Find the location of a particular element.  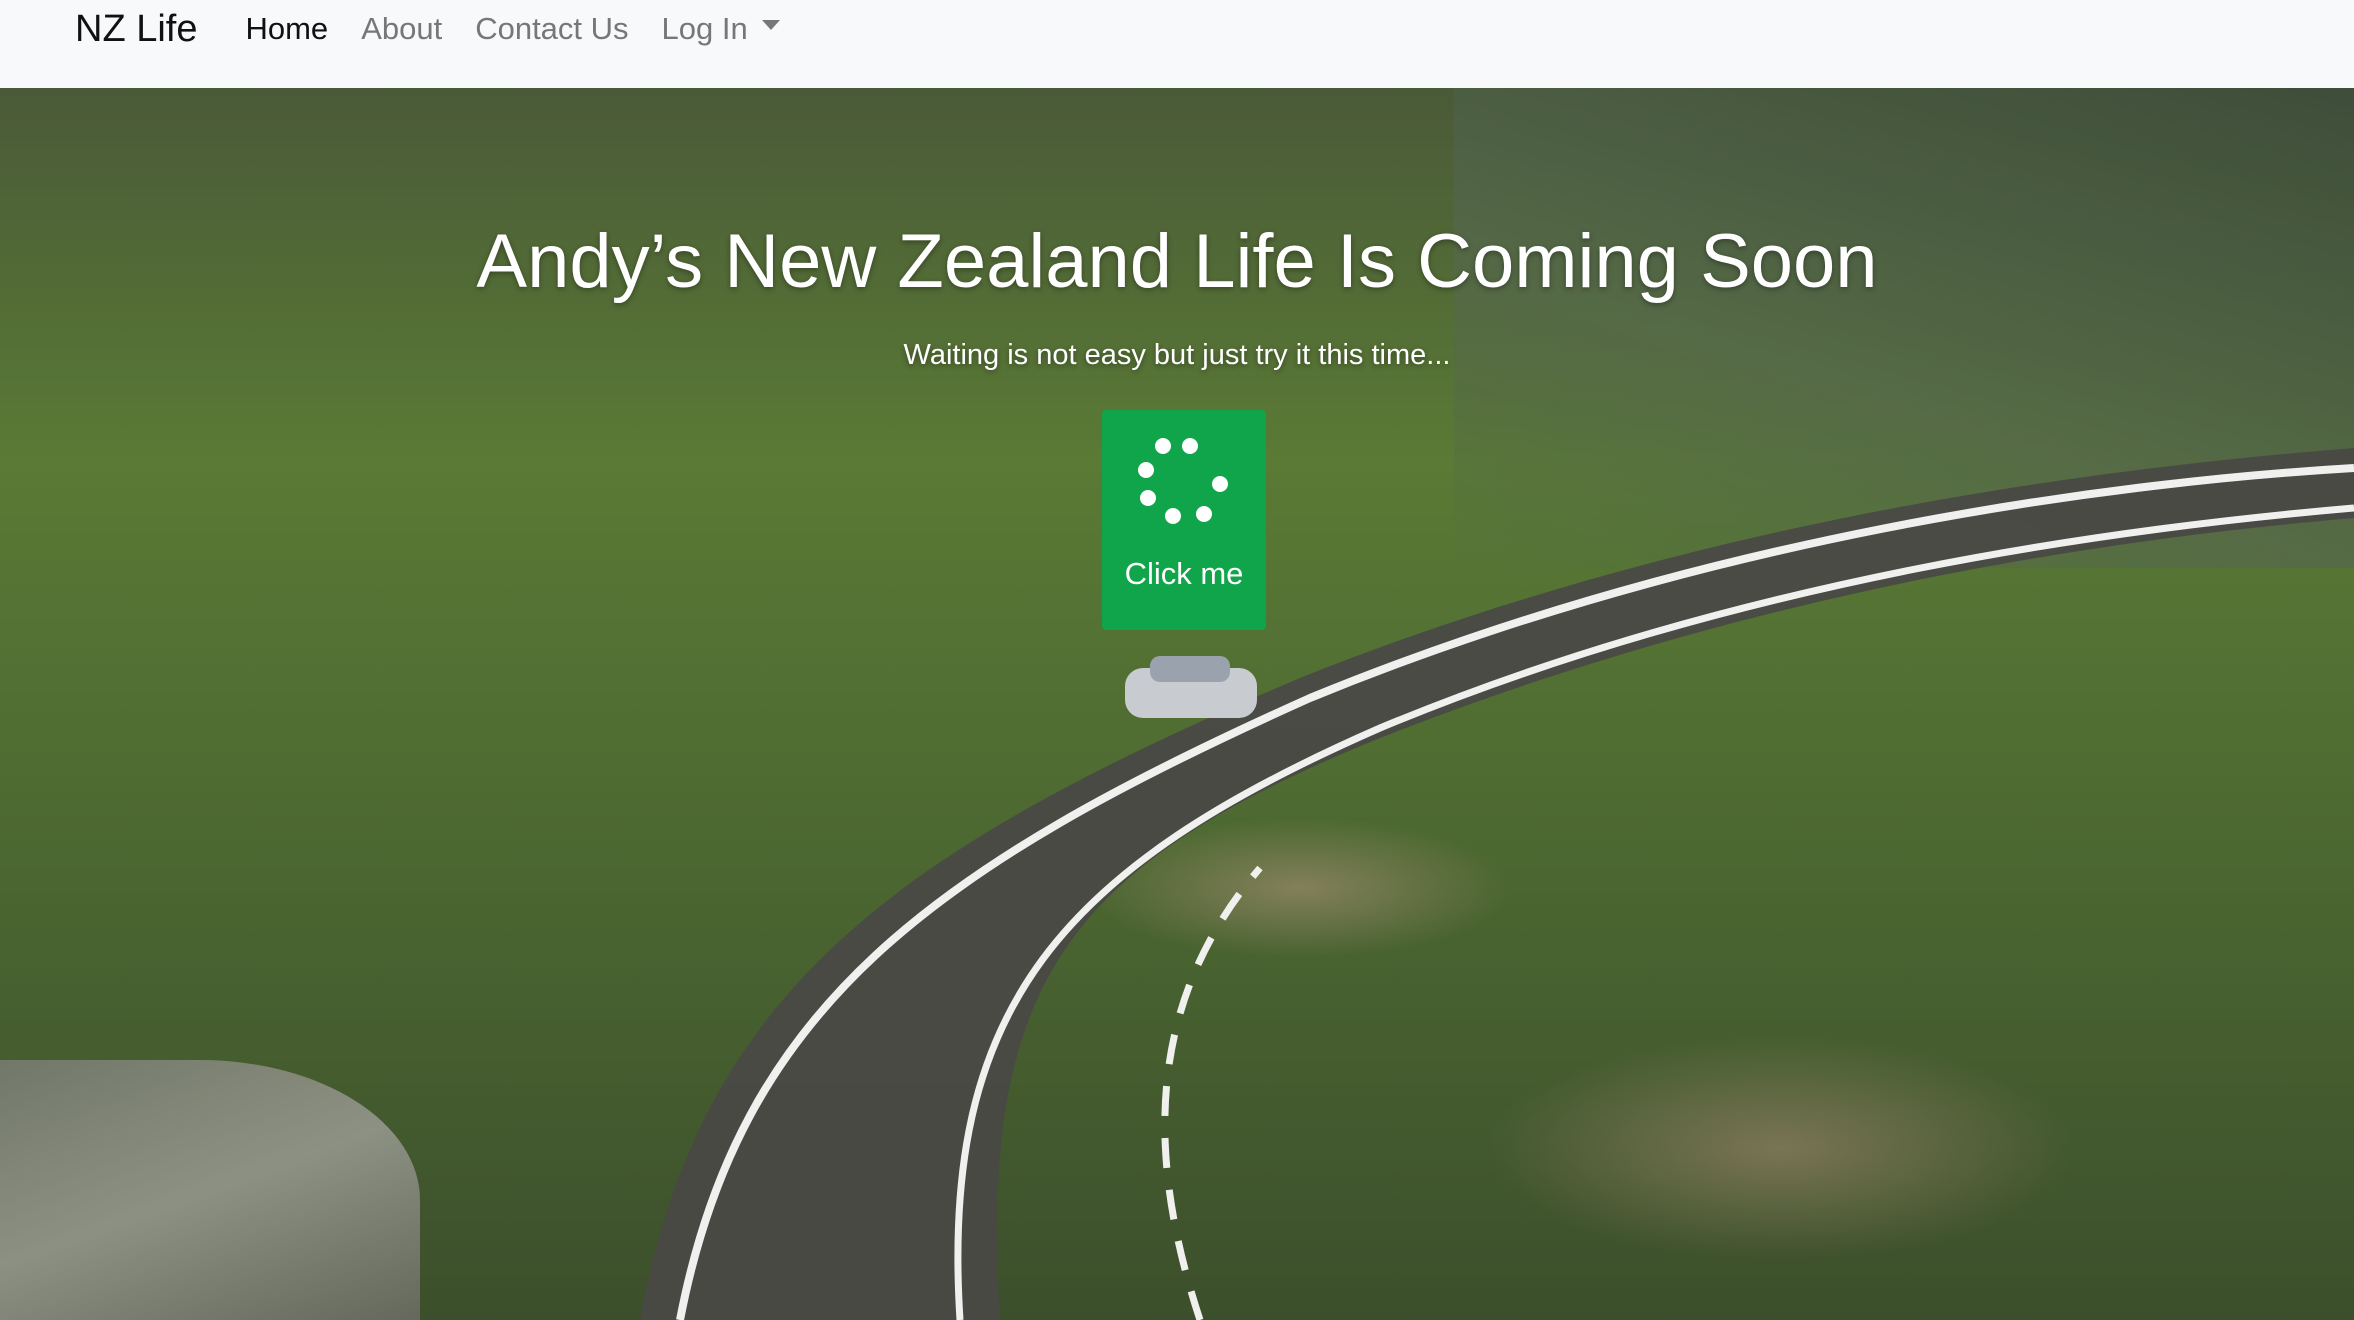

chevron-down-icon is located at coordinates (770, 25).